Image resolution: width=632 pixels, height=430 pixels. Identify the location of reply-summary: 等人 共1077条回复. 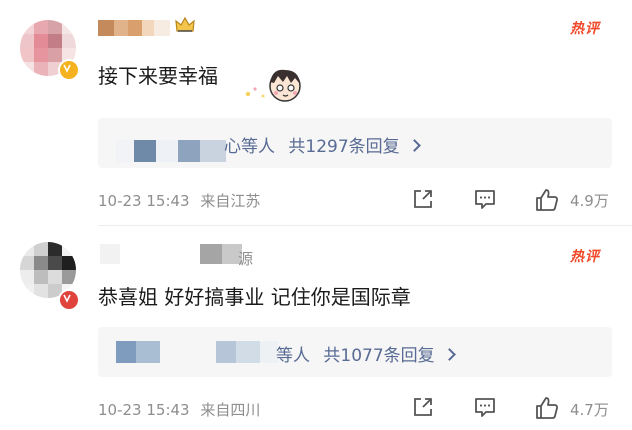
(355, 352).